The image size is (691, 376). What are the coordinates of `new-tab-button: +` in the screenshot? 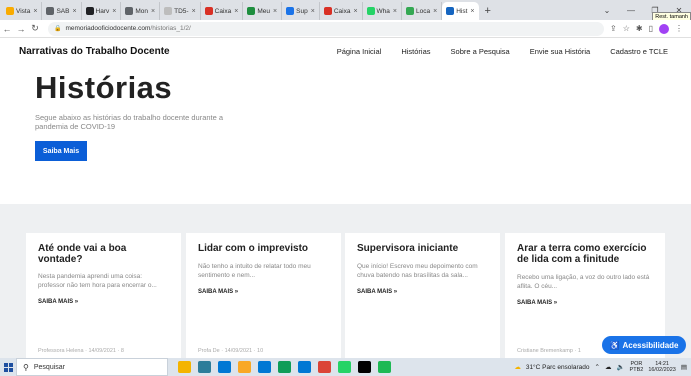 It's located at (488, 11).